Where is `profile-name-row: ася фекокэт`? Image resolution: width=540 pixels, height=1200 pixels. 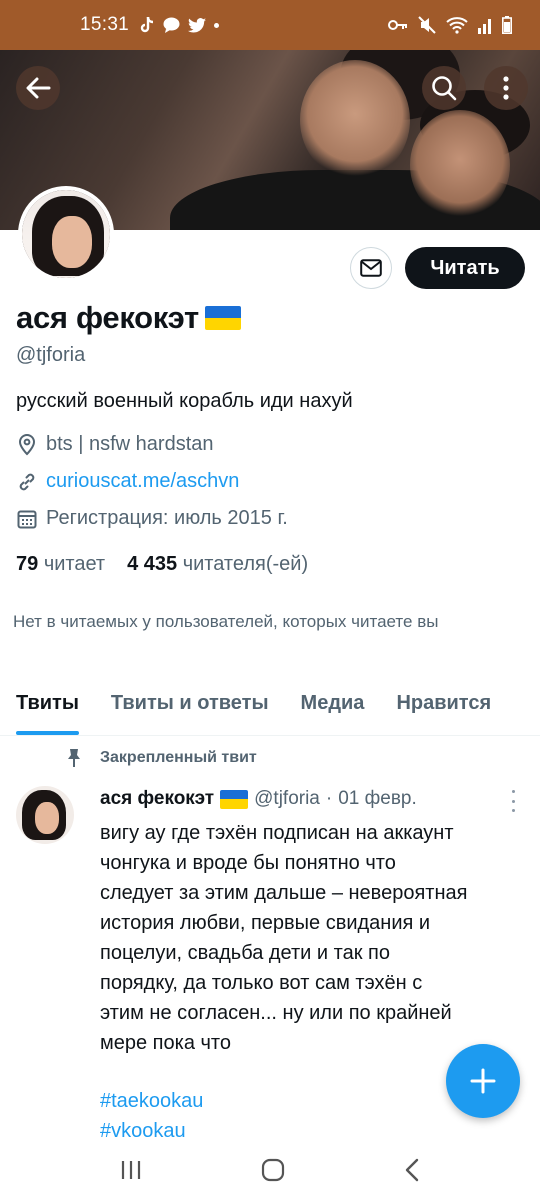
profile-name-row: ася фекокэт is located at coordinates (128, 318).